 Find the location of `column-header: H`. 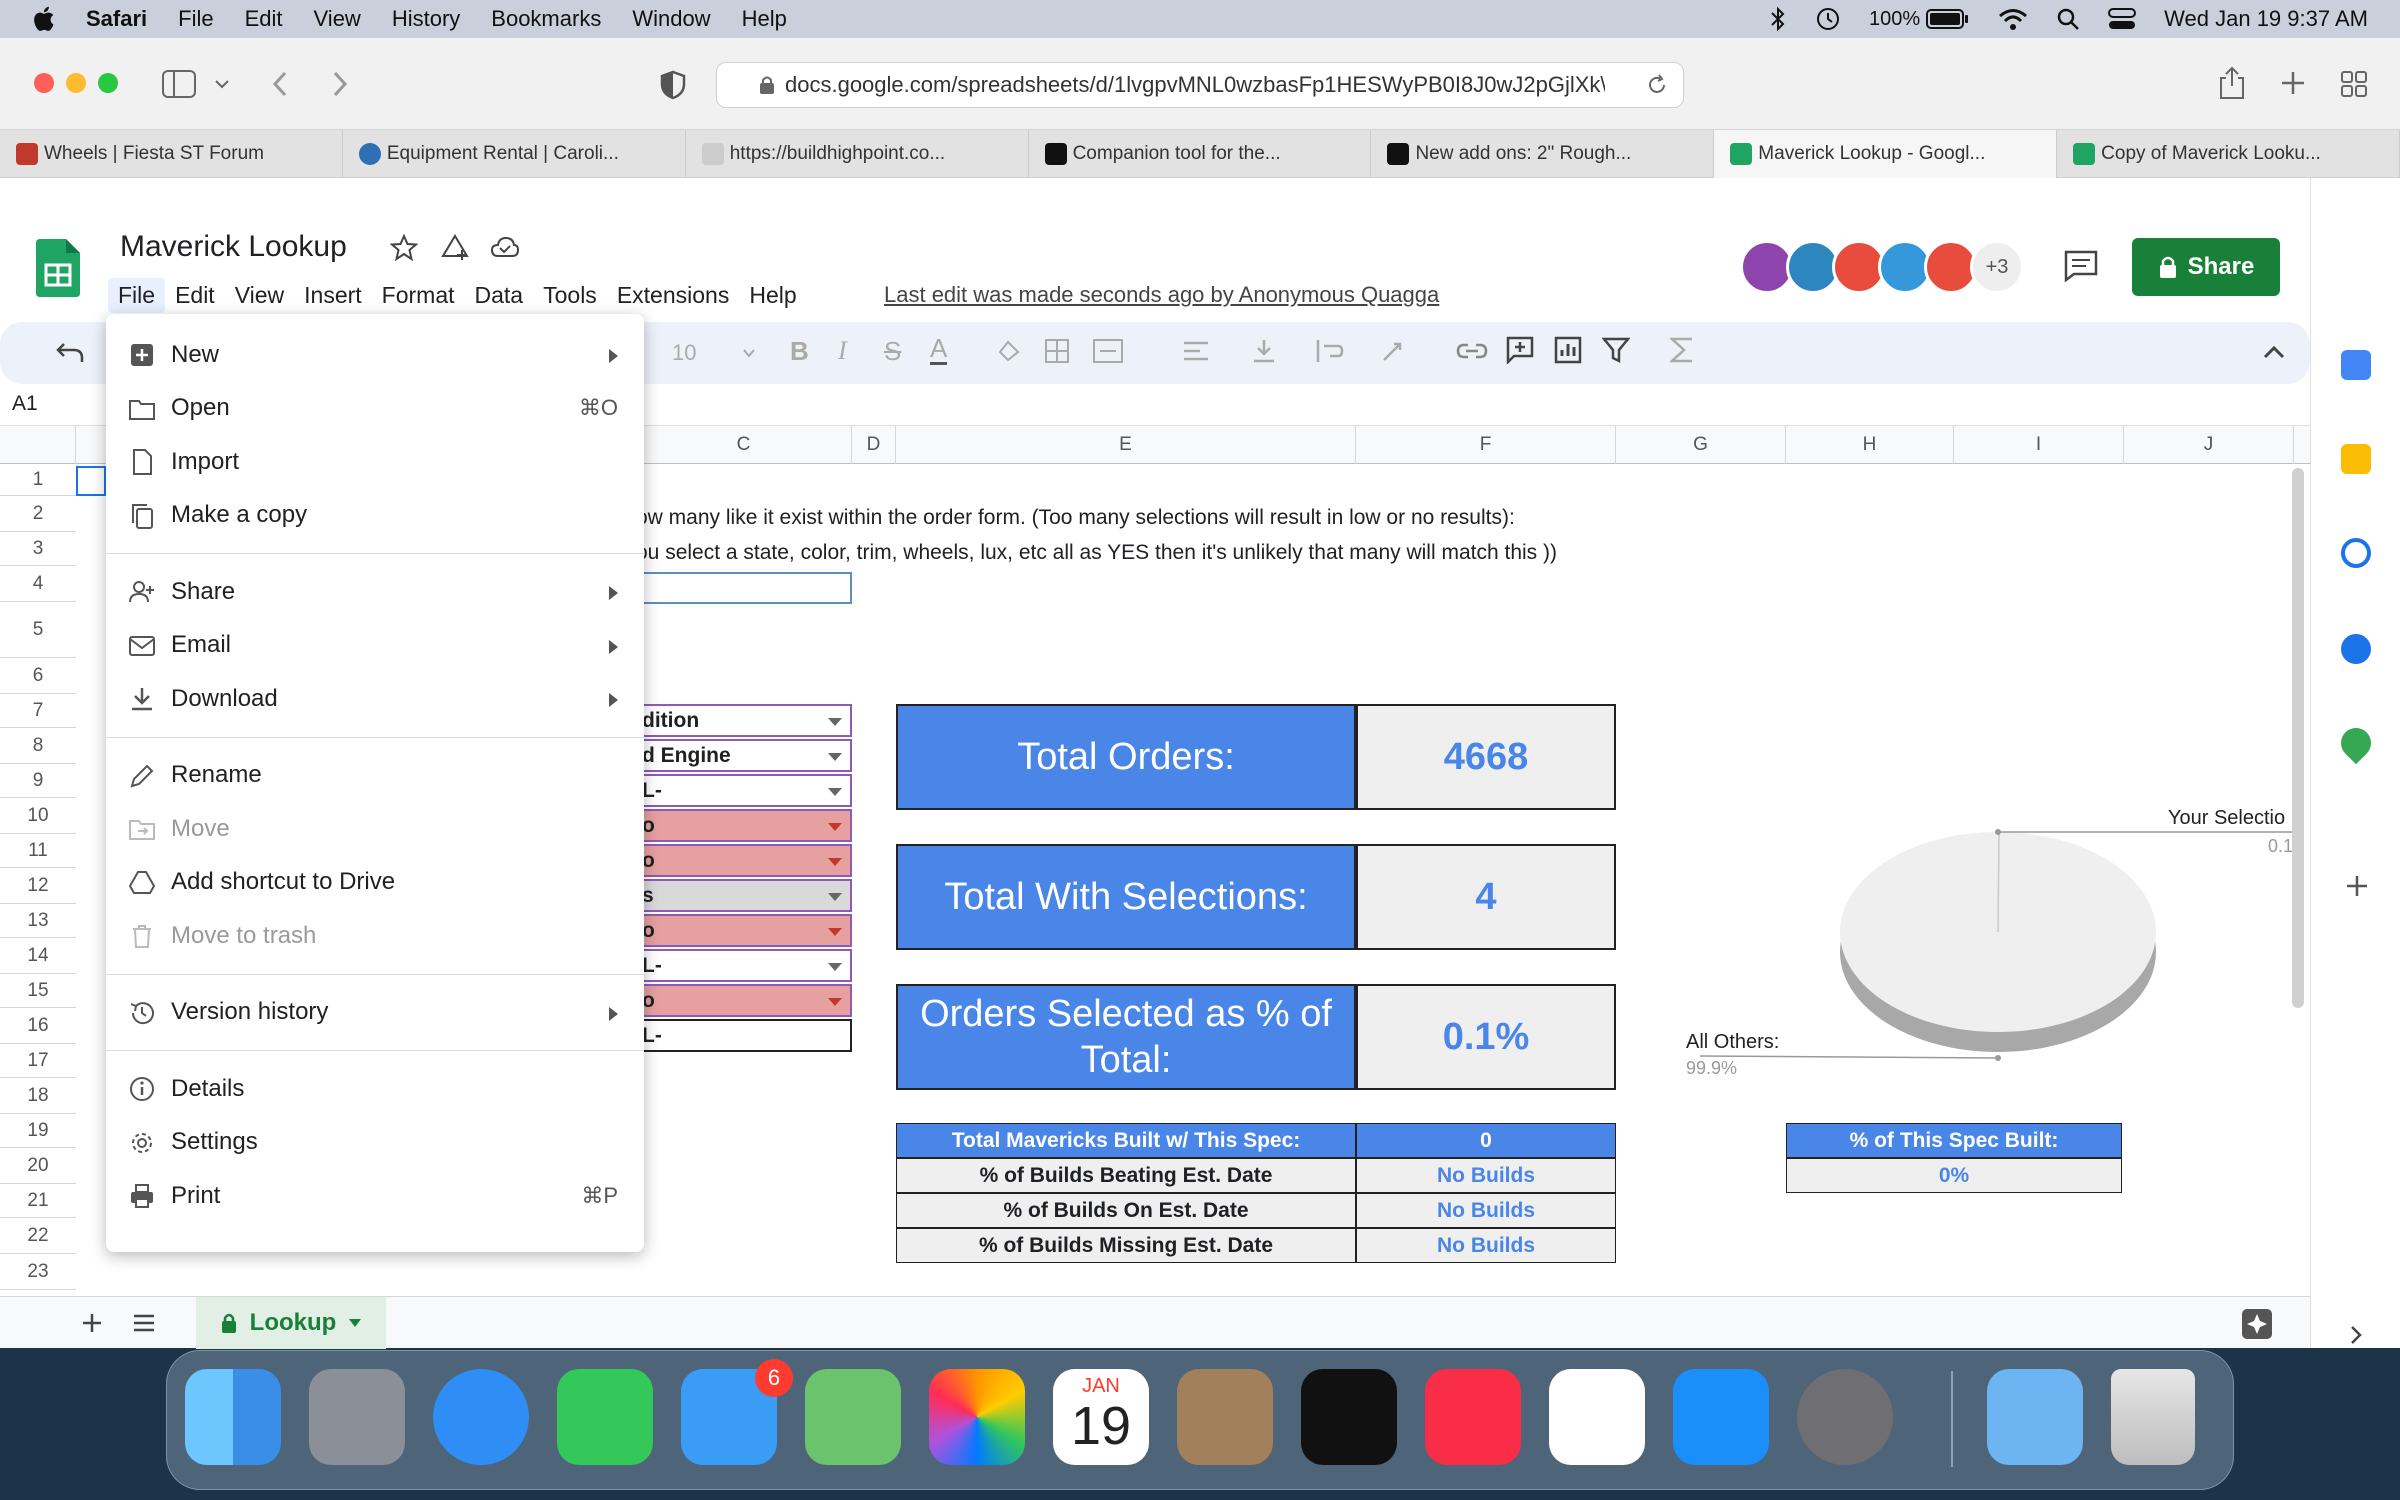

column-header: H is located at coordinates (1870, 445).